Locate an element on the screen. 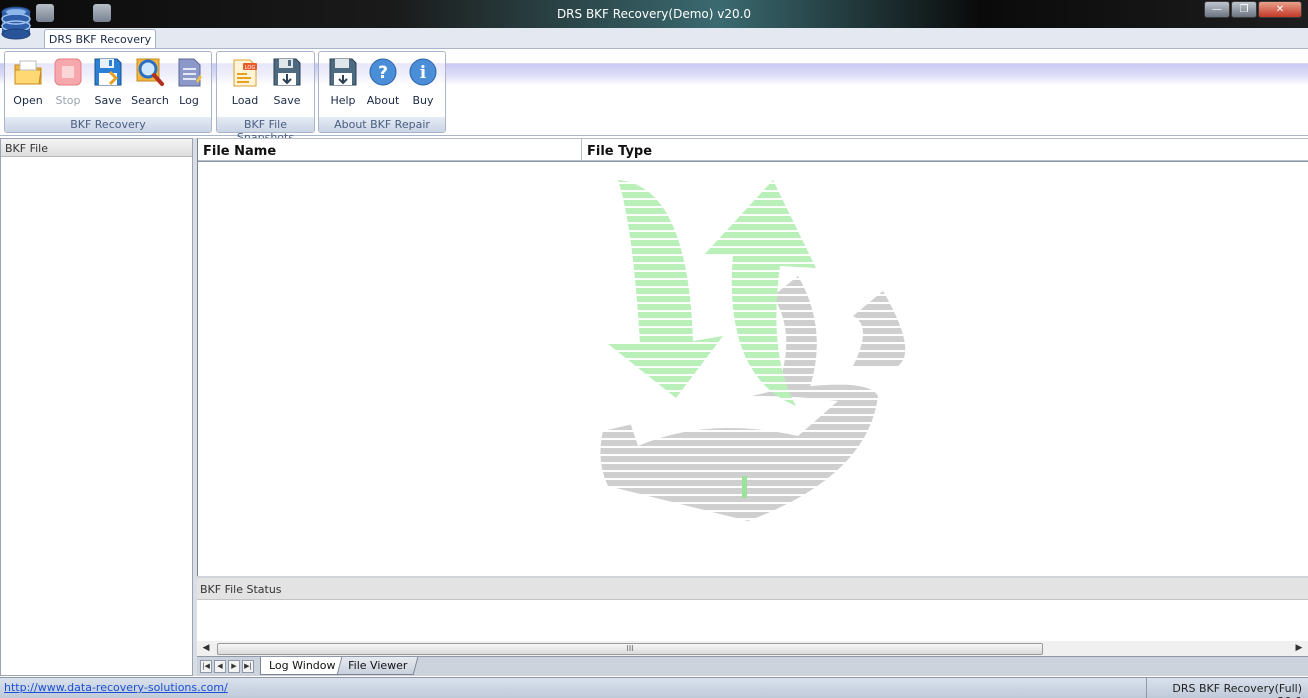  stop-icon is located at coordinates (68, 72).